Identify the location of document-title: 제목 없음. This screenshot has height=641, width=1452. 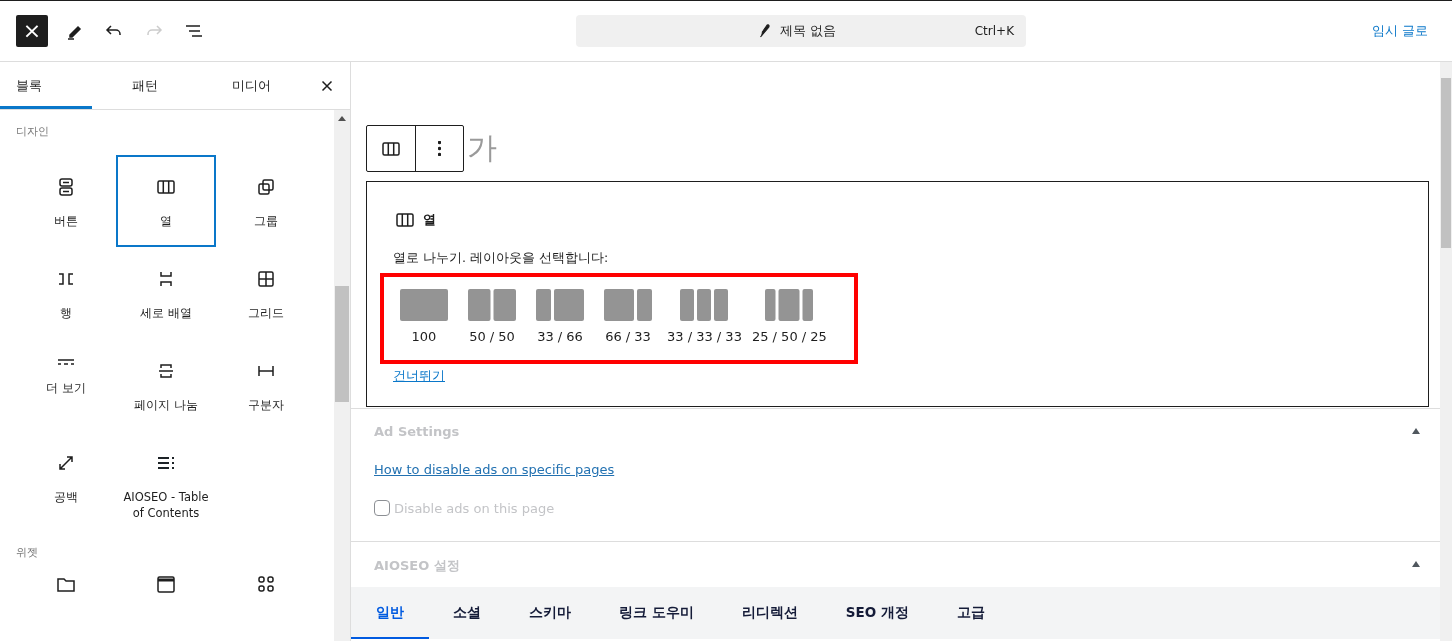
(809, 31).